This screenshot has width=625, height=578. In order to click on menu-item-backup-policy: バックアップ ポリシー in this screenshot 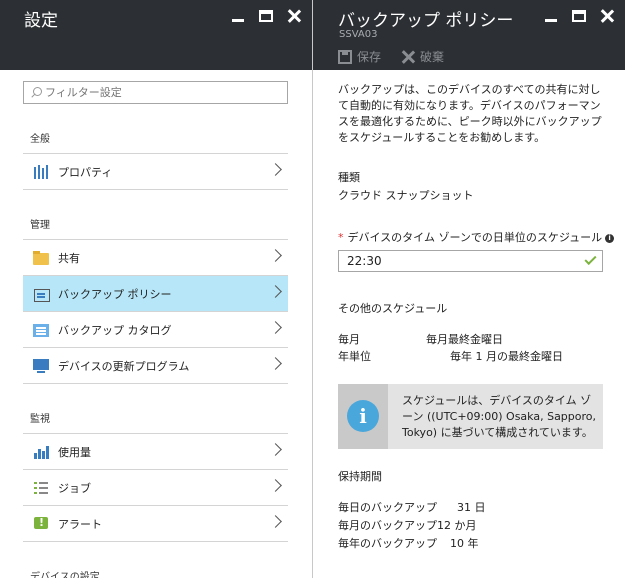, I will do `click(155, 294)`.